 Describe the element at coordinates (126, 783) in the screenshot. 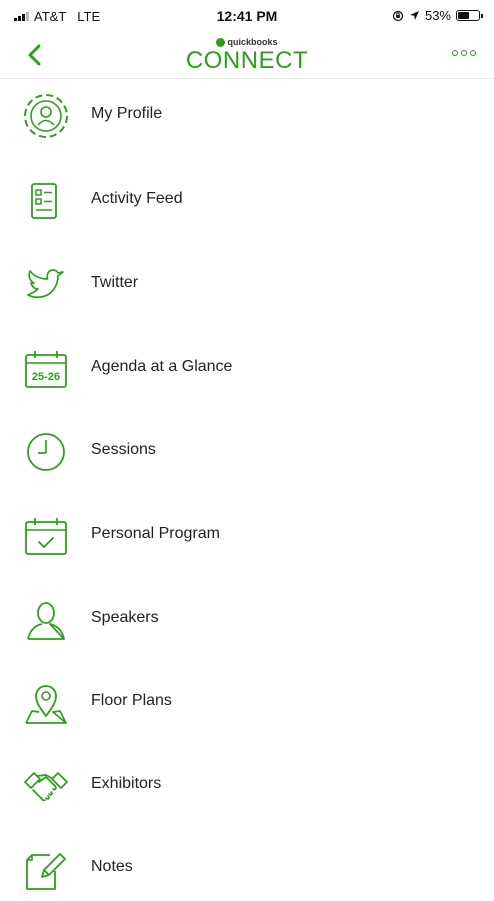

I see `menu-item-label: Exhibitors` at that location.